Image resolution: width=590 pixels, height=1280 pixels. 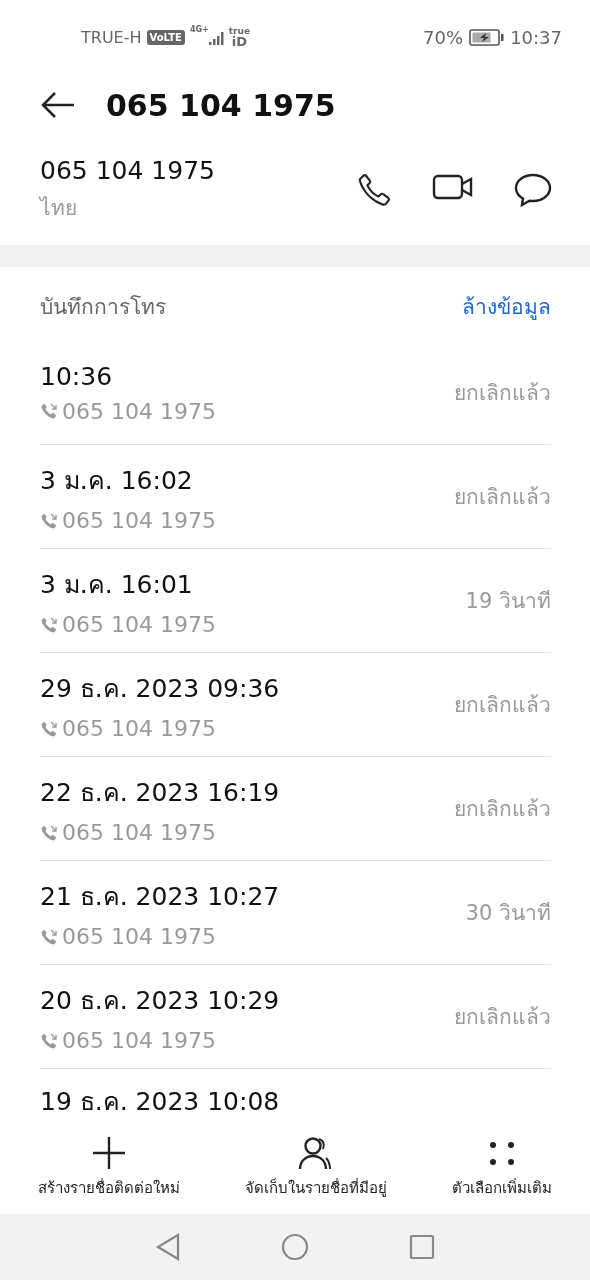 I want to click on contact-number: 065 104 1975, so click(x=127, y=170).